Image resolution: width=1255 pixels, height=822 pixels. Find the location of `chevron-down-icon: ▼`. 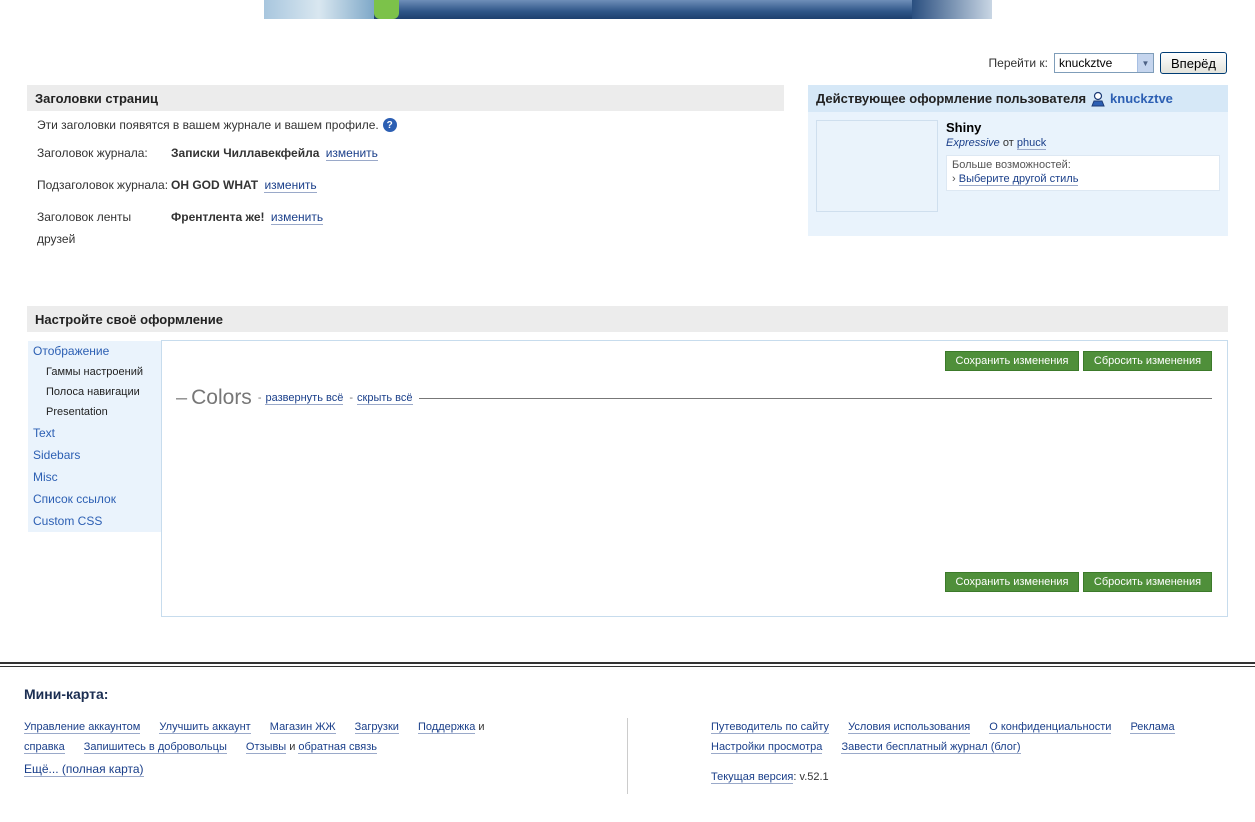

chevron-down-icon: ▼ is located at coordinates (1145, 63).